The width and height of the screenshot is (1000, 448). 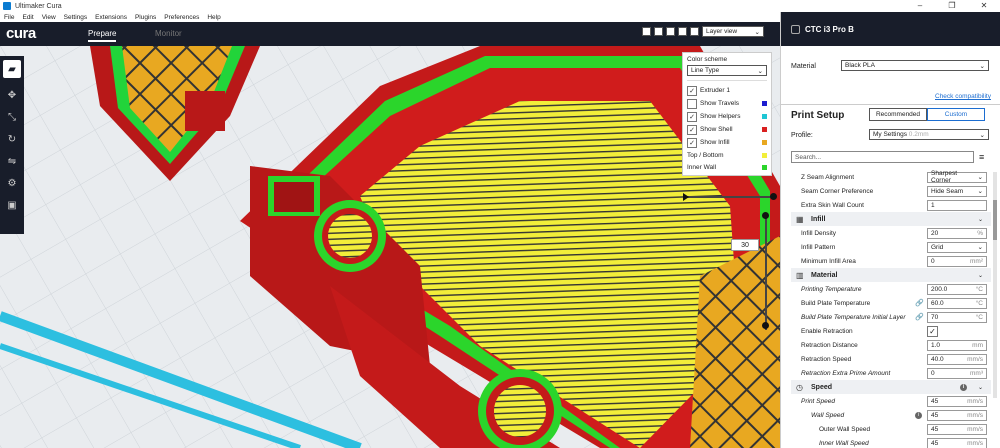 What do you see at coordinates (12, 69) in the screenshot?
I see `open-file-icon: ▰` at bounding box center [12, 69].